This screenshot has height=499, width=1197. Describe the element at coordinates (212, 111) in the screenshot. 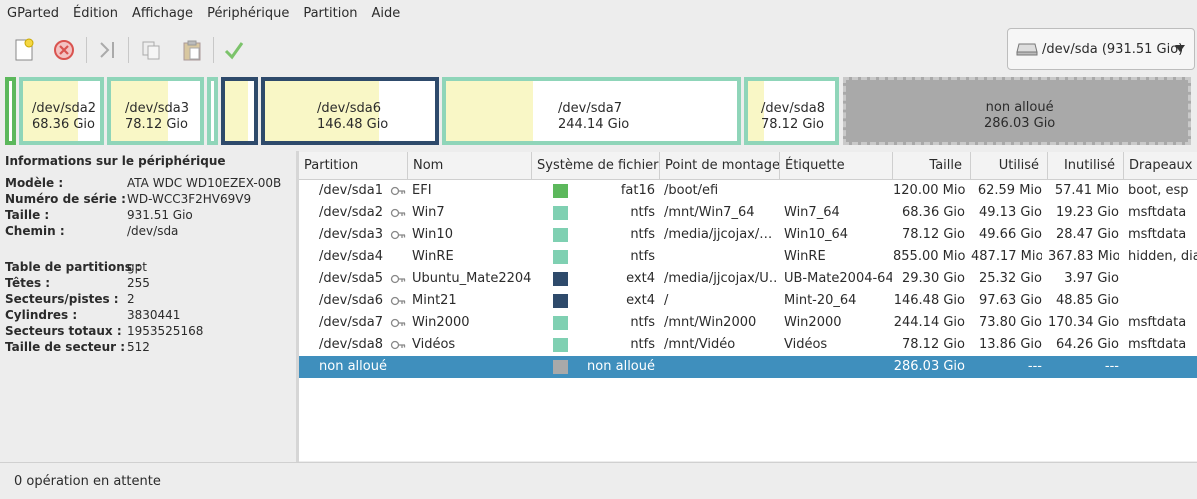

I see `partition-block-sda4` at that location.